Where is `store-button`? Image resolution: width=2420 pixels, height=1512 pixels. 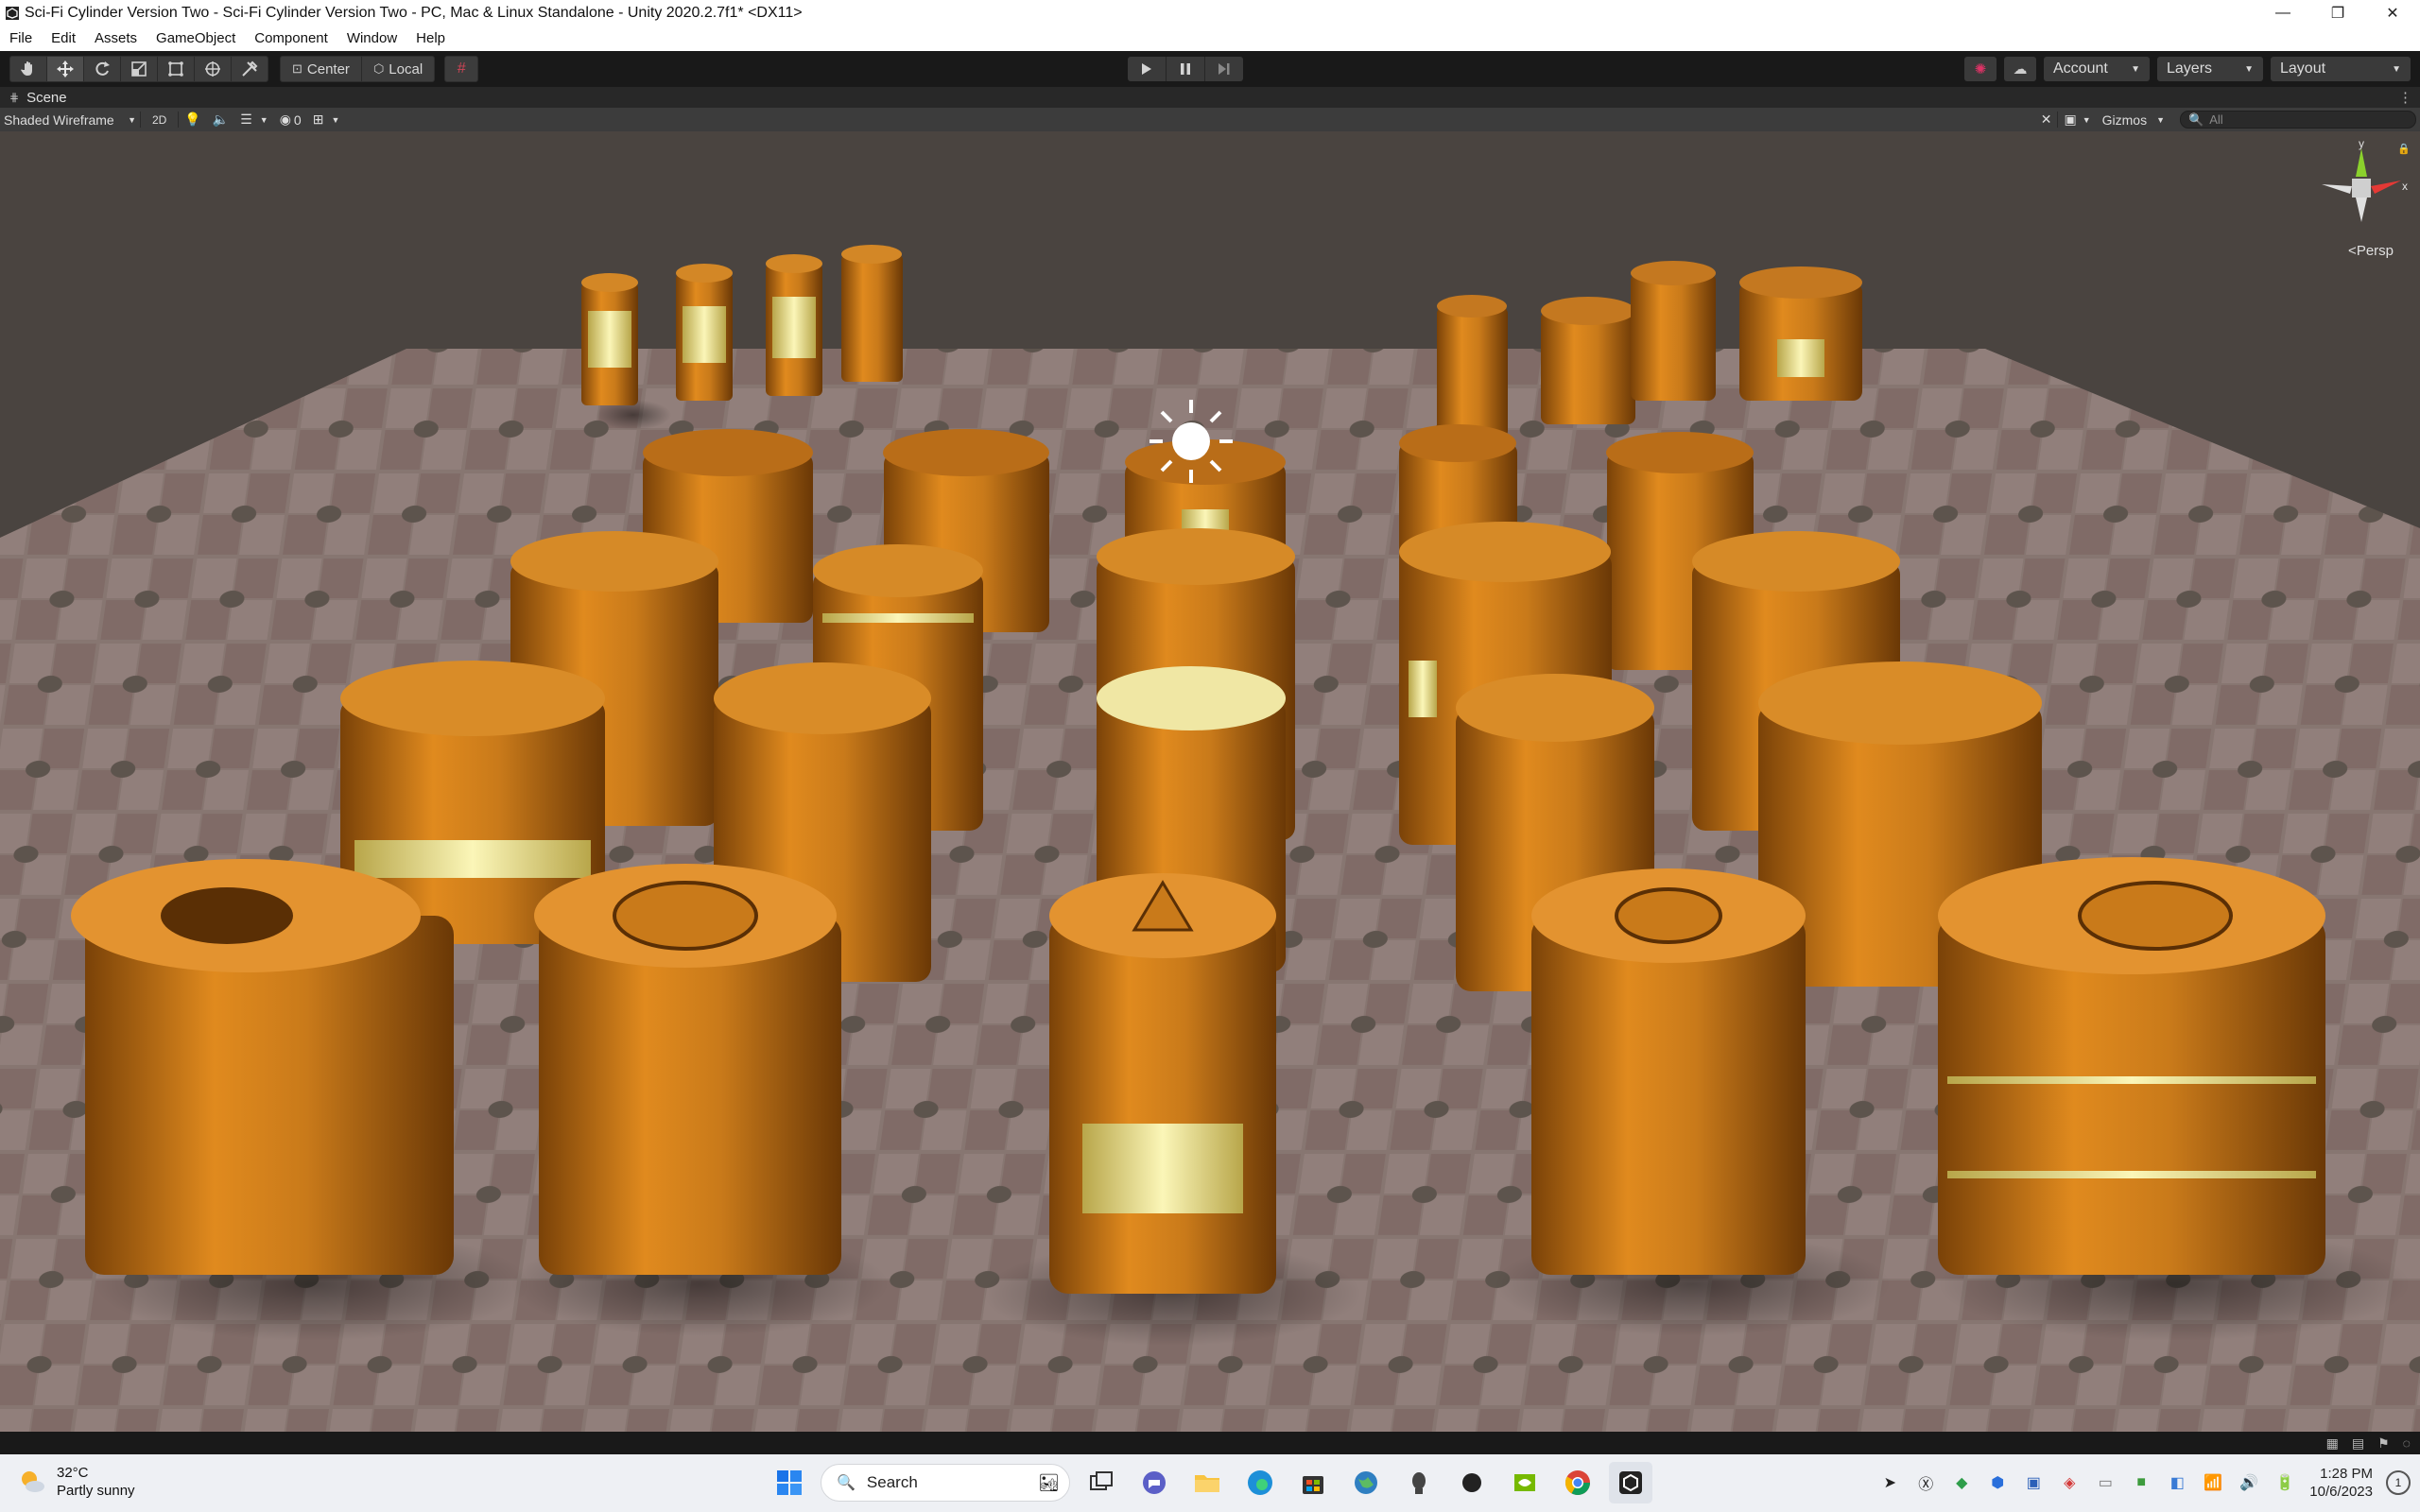 store-button is located at coordinates (1313, 1482).